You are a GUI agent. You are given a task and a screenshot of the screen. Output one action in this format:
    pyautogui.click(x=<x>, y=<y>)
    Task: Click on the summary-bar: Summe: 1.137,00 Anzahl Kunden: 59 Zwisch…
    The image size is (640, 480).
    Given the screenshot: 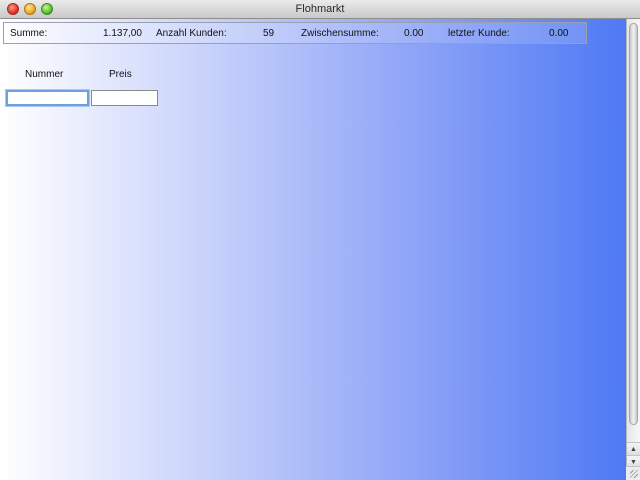 What is the action you would take?
    pyautogui.click(x=295, y=33)
    